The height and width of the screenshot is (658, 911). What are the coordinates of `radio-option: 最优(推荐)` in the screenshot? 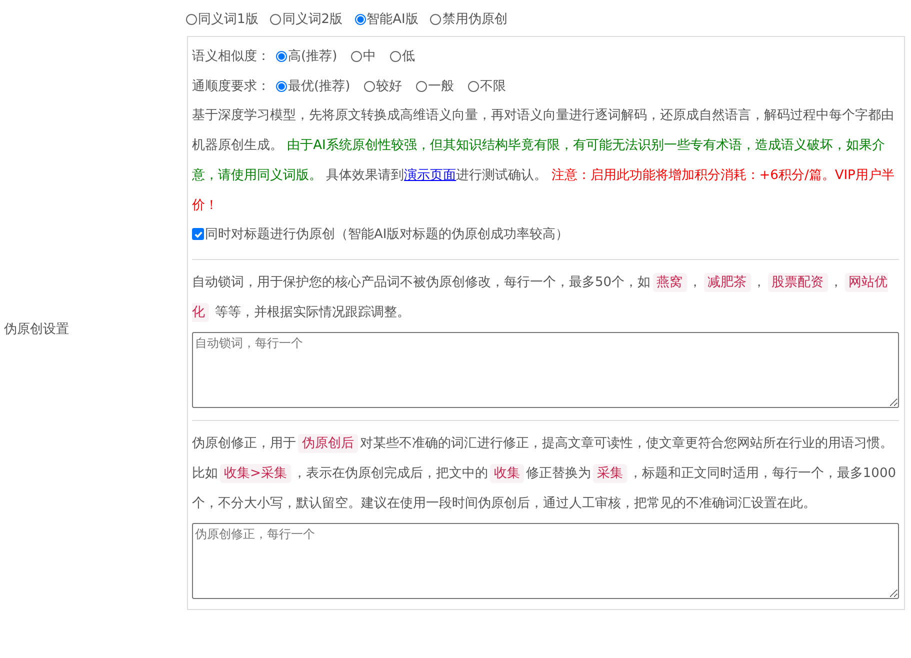 It's located at (313, 86).